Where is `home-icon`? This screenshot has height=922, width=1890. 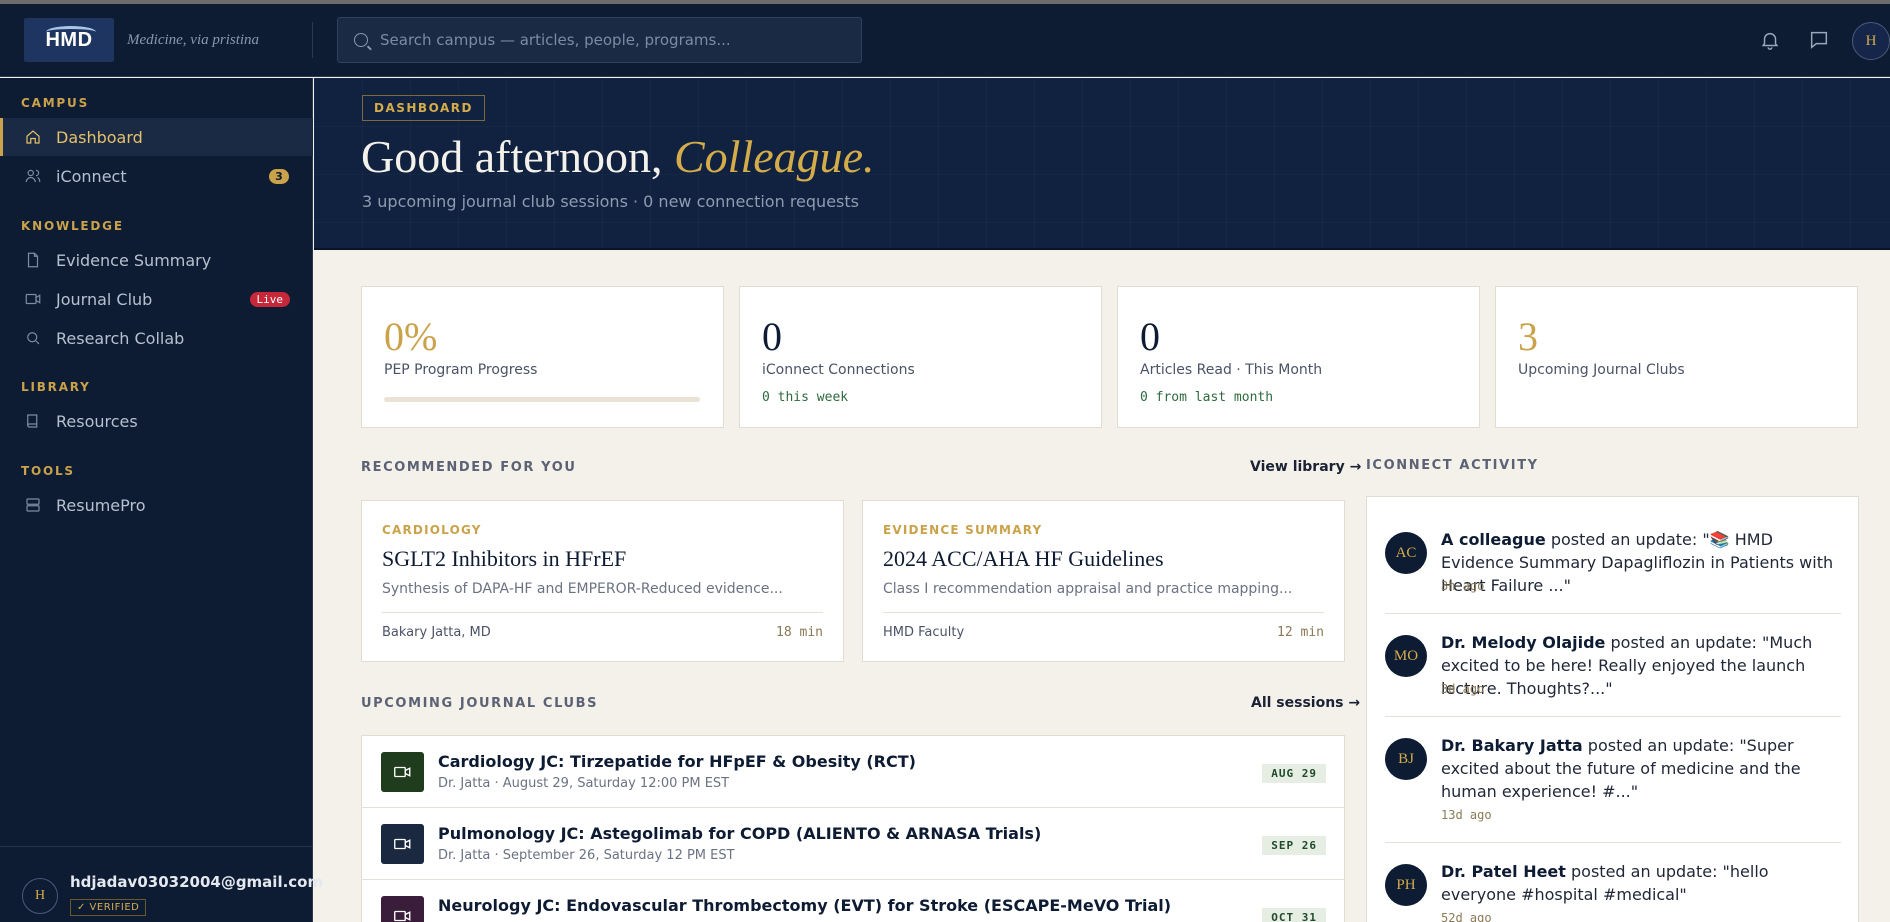
home-icon is located at coordinates (33, 137).